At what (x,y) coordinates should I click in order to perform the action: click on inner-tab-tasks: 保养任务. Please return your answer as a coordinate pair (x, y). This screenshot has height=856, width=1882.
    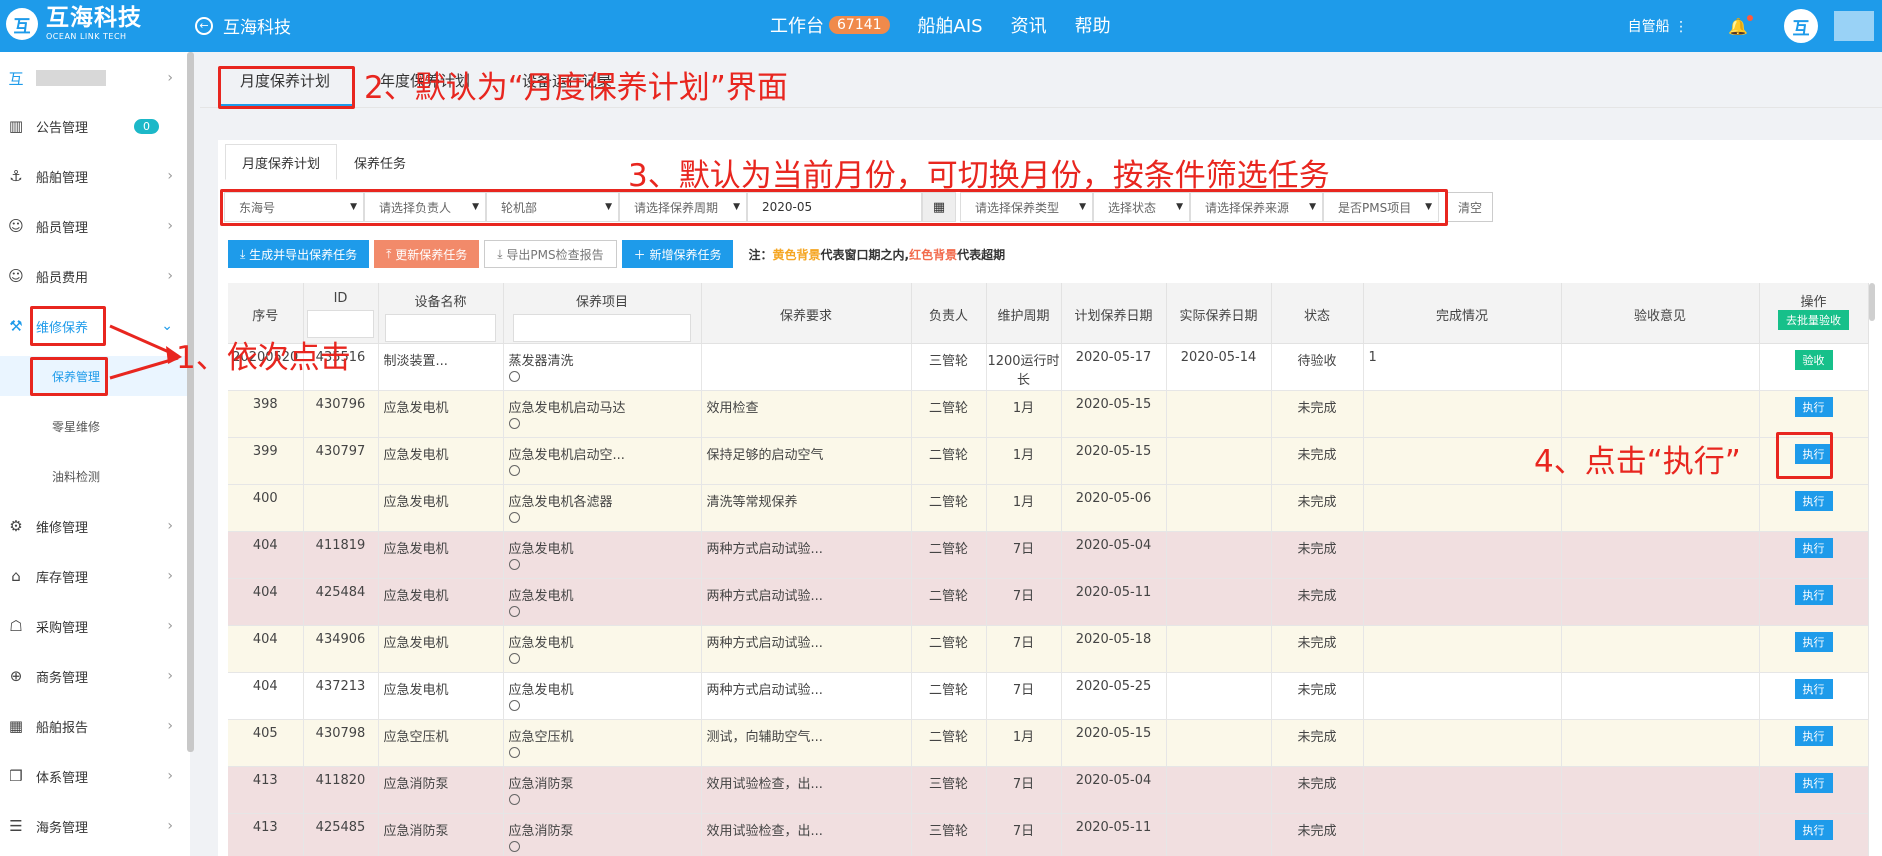
    Looking at the image, I should click on (380, 162).